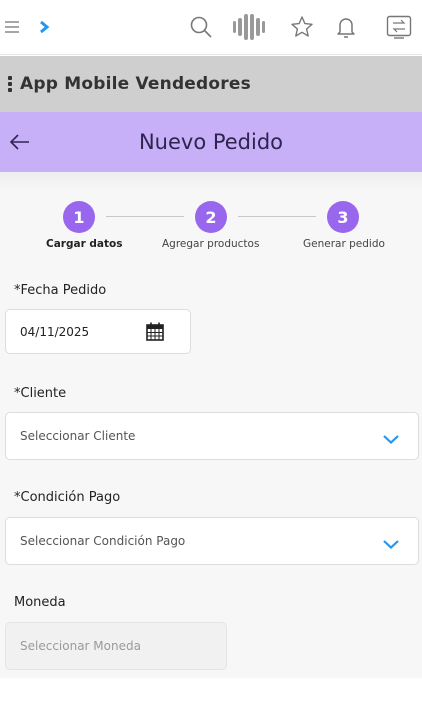 The height and width of the screenshot is (720, 422). Describe the element at coordinates (103, 541) in the screenshot. I see `condicion-pago-placeholder: Seleccionar Condición Pago` at that location.